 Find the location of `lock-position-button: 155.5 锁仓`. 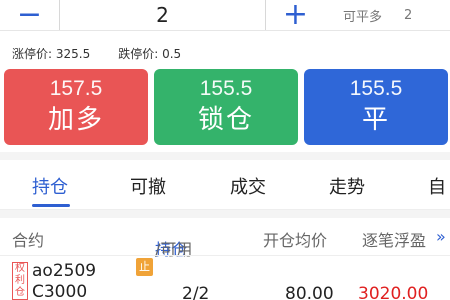

lock-position-button: 155.5 锁仓 is located at coordinates (226, 107).